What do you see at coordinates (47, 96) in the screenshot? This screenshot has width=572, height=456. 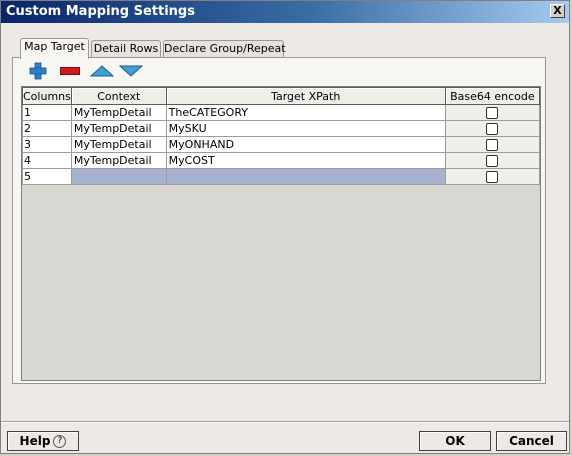 I see `header-columns: Columns` at bounding box center [47, 96].